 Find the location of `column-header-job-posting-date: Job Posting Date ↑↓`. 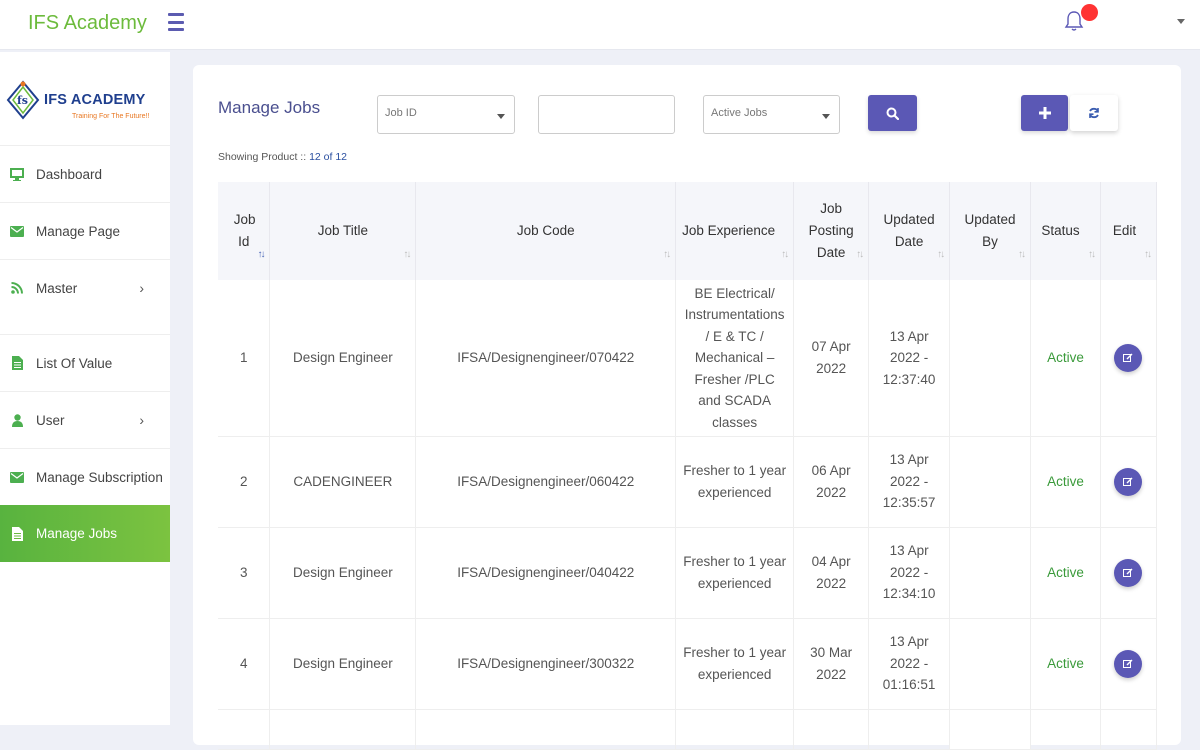

column-header-job-posting-date: Job Posting Date ↑↓ is located at coordinates (831, 231).